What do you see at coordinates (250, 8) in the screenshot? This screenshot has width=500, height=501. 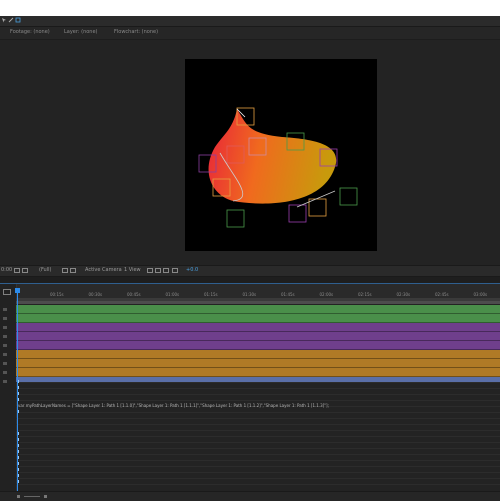 I see `top-margin` at bounding box center [250, 8].